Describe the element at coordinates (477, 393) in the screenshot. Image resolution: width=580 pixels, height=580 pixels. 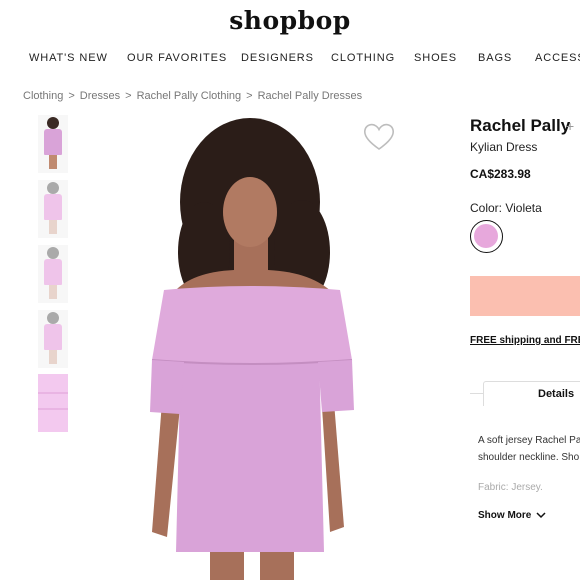
I see `tab-divider-left` at that location.